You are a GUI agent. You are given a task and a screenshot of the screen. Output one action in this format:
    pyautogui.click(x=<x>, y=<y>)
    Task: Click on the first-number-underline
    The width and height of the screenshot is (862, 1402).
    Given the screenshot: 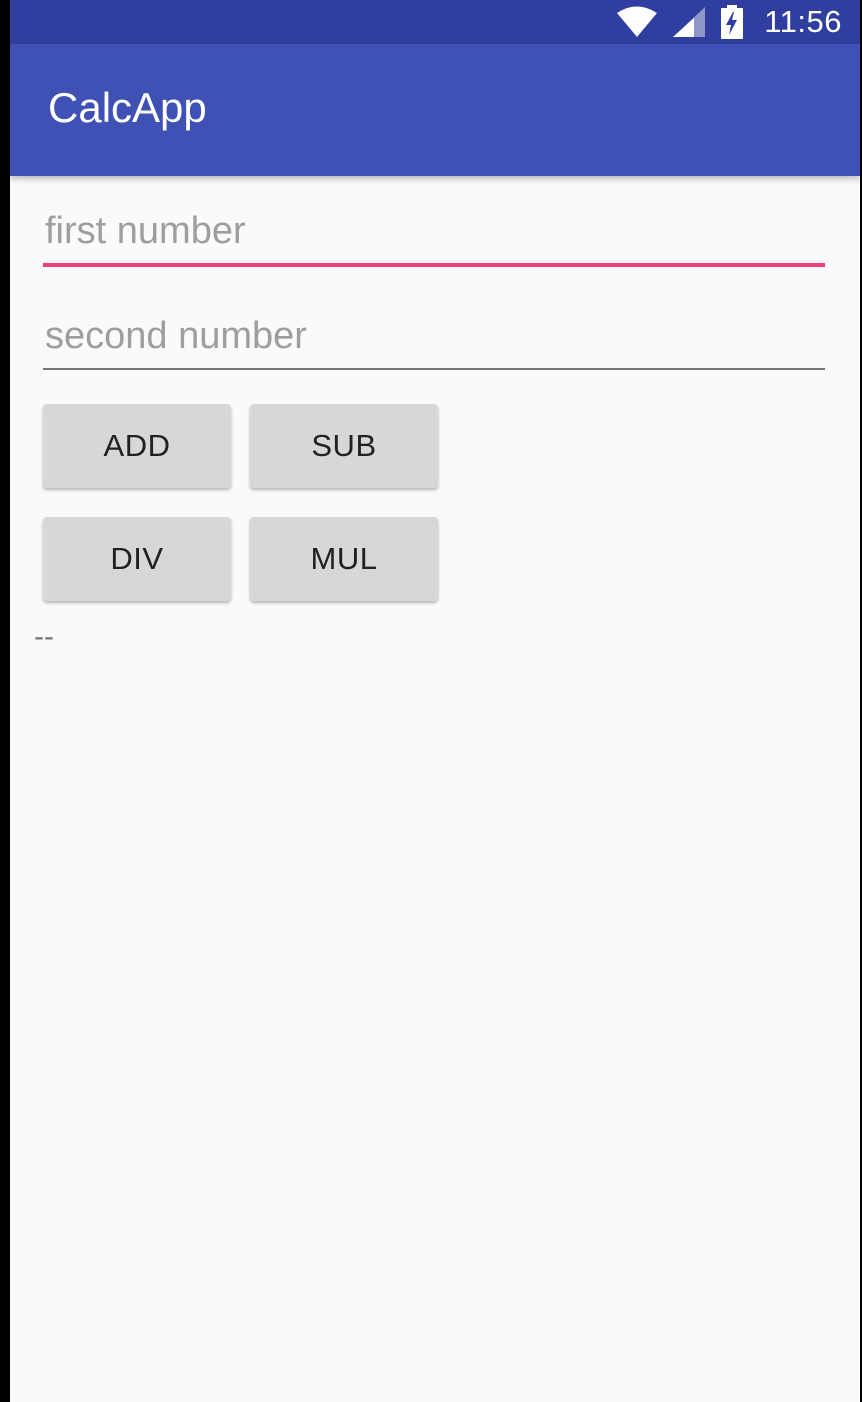 What is the action you would take?
    pyautogui.click(x=434, y=265)
    